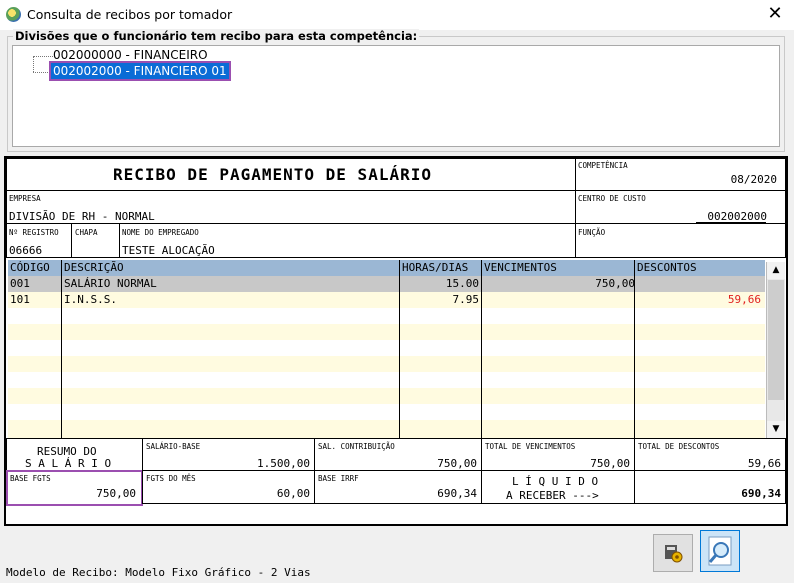  What do you see at coordinates (34, 232) in the screenshot?
I see `registro-label: Nº REGISTRO` at bounding box center [34, 232].